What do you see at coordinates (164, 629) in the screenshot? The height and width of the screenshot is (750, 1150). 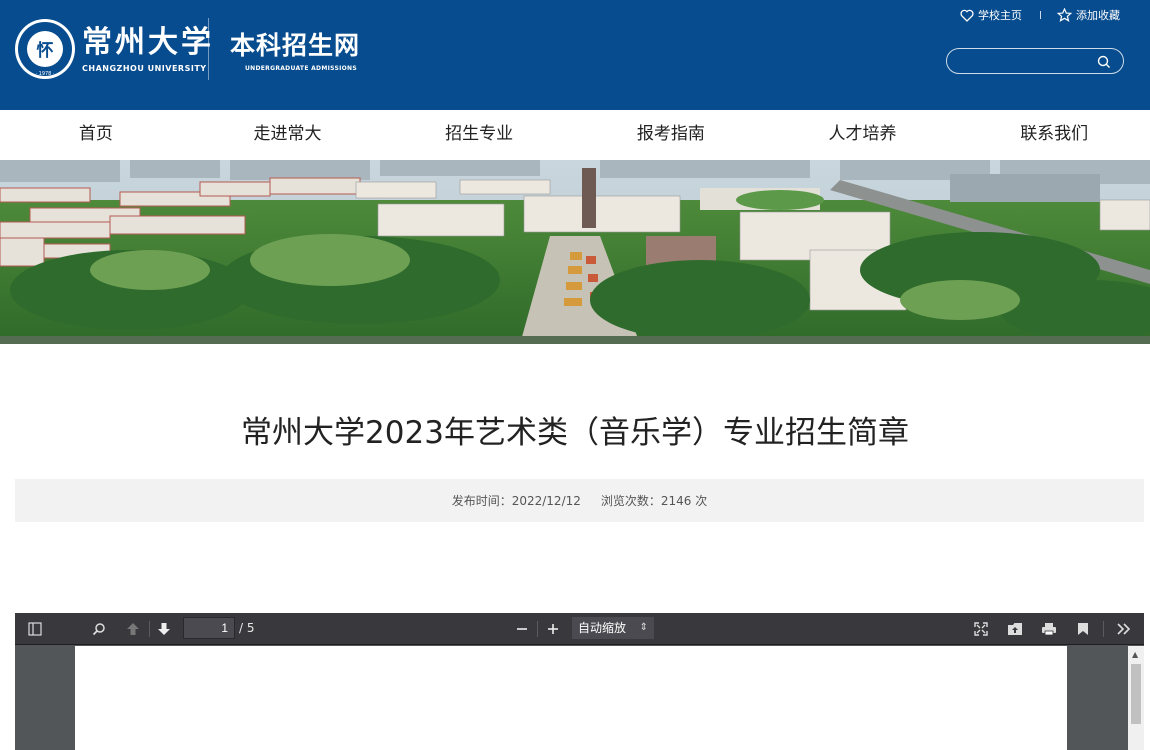 I see `next-page-icon` at bounding box center [164, 629].